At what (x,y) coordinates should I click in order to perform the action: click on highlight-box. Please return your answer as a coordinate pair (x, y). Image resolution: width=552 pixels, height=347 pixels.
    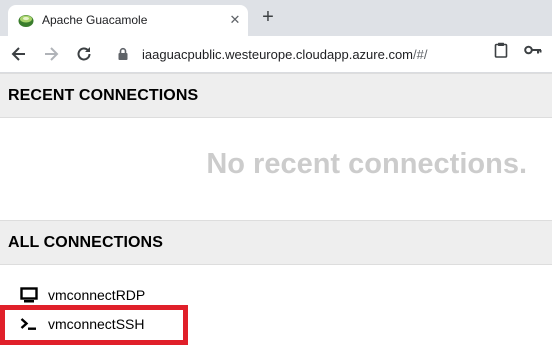
    Looking at the image, I should click on (94, 325).